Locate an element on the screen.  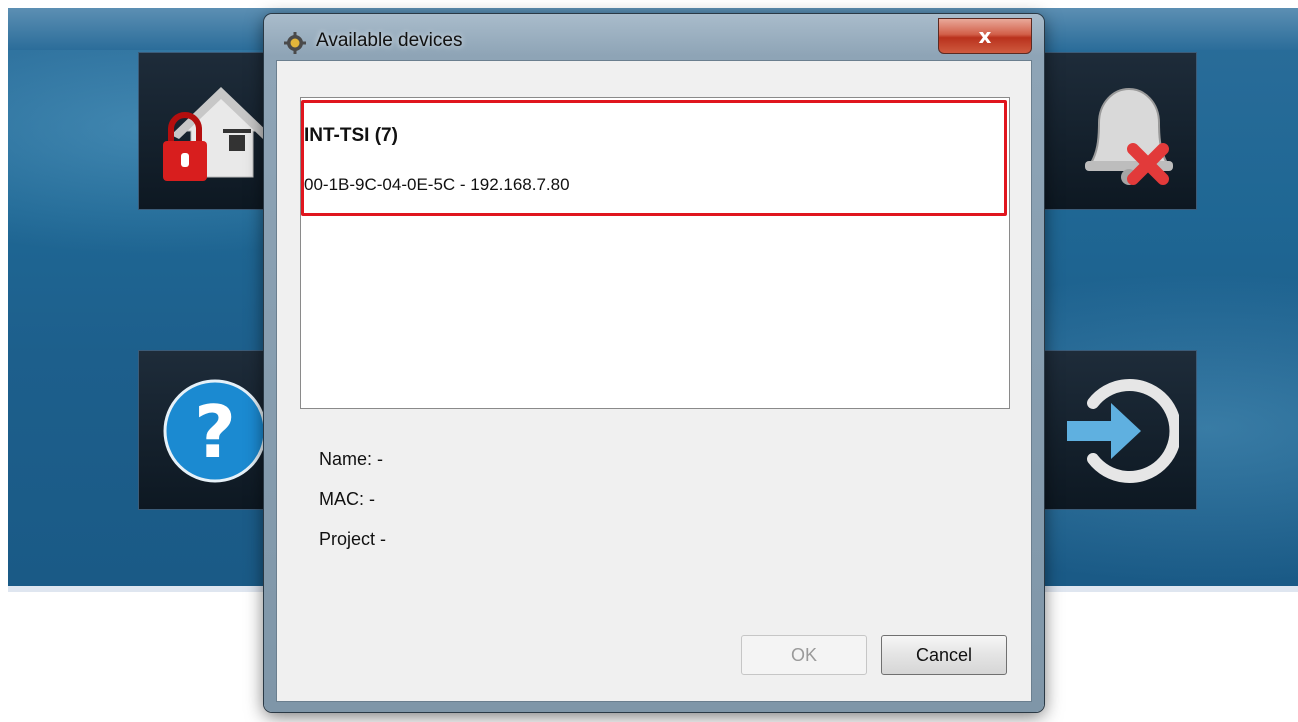
help-tile: ? is located at coordinates (209, 430).